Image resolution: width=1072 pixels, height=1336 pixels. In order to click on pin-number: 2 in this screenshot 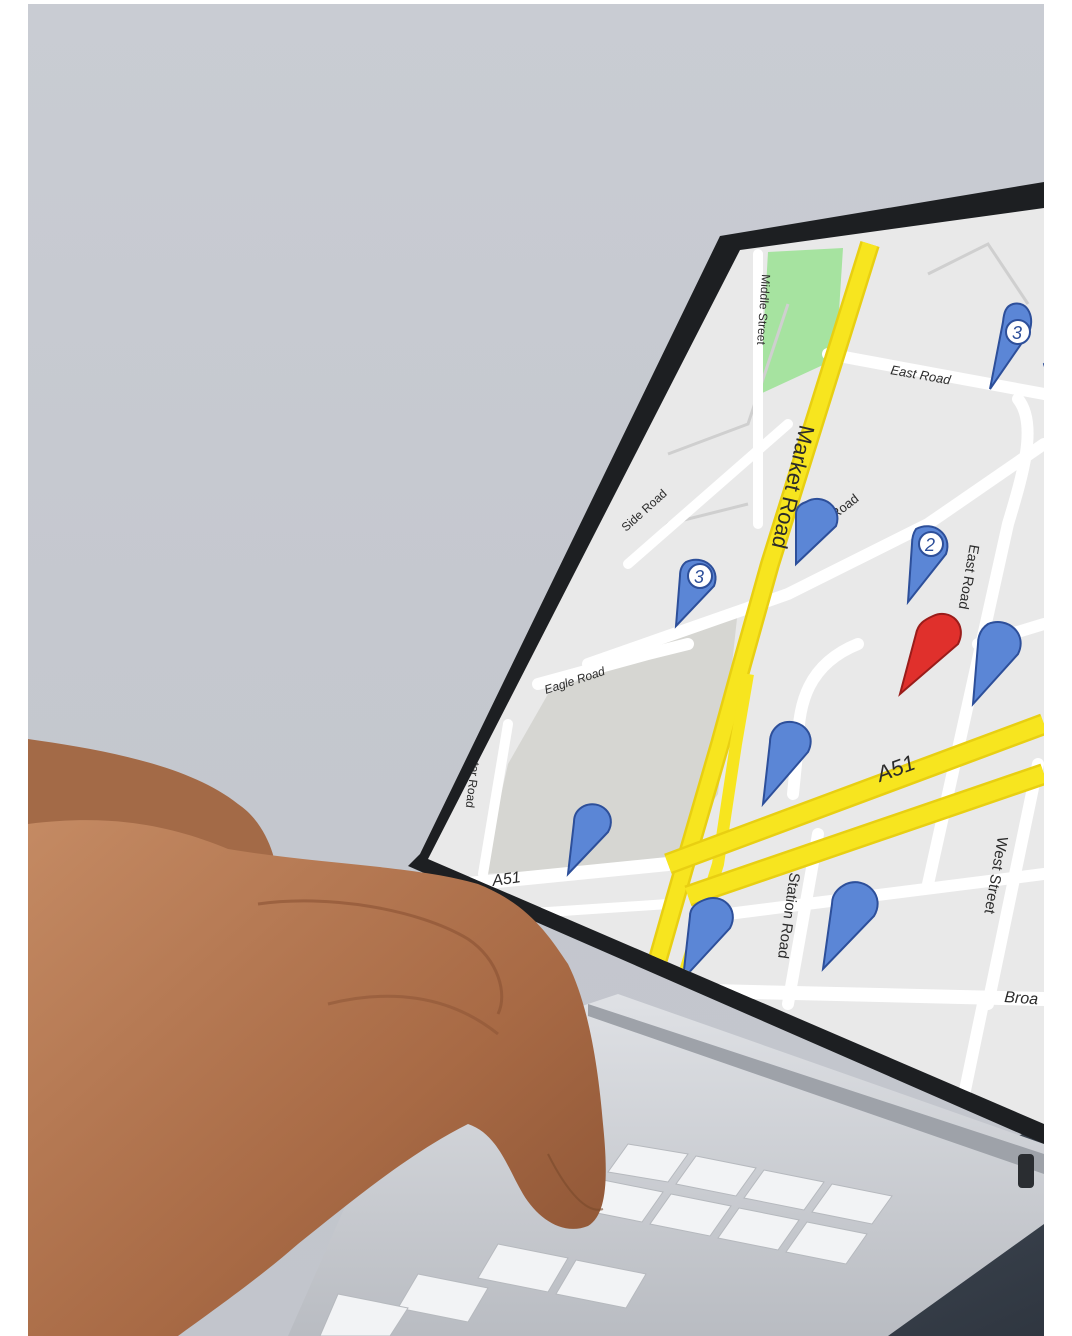, I will do `click(929, 545)`.